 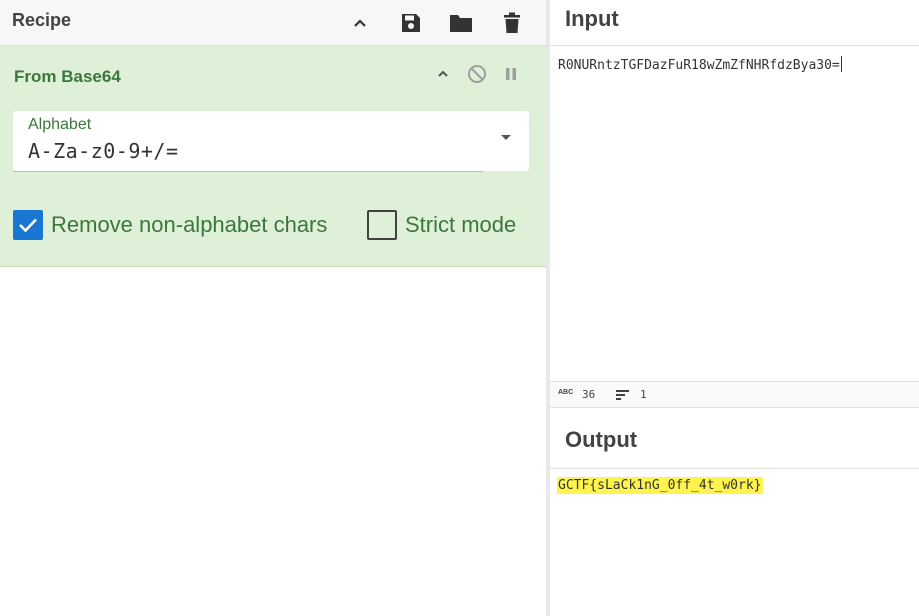 What do you see at coordinates (60, 124) in the screenshot?
I see `alphabet-label: Alphabet` at bounding box center [60, 124].